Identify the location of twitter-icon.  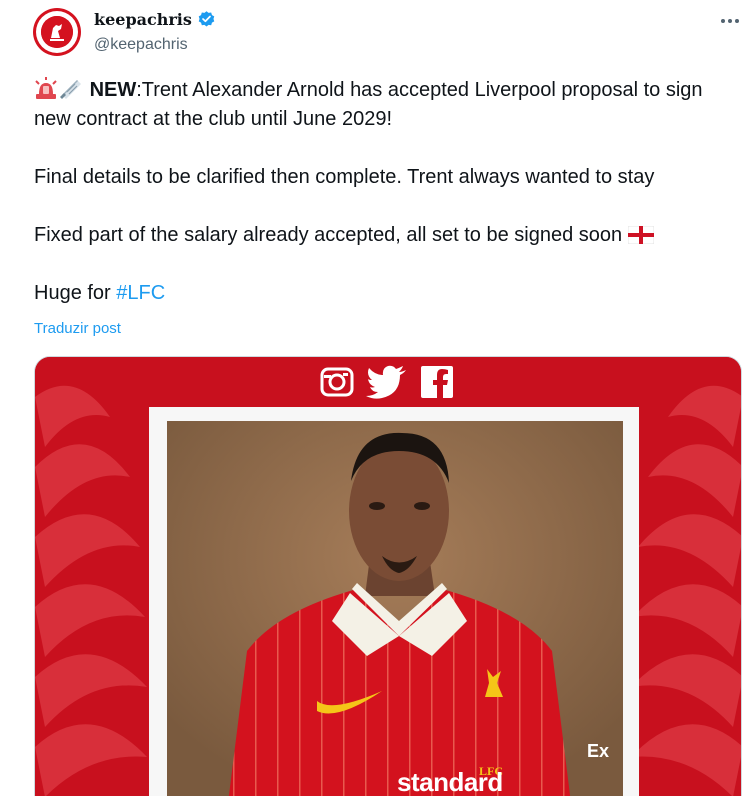
(386, 382).